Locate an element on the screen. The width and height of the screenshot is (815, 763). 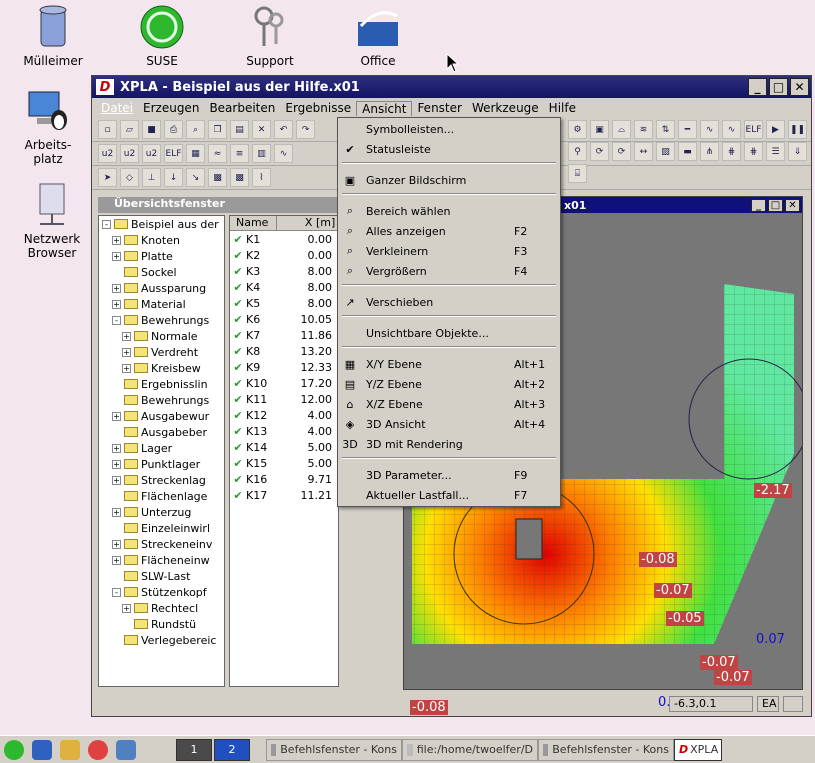
tree-item: Verlegebereic is located at coordinates (161, 640).